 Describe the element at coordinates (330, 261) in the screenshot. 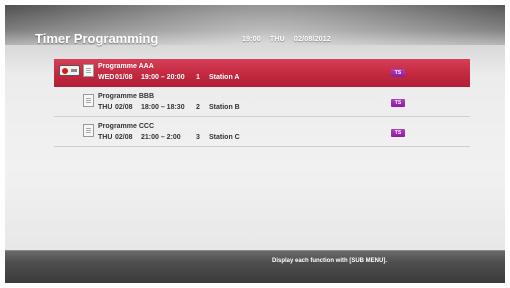

I see `footer-hint: Display each function with [SUB MENU].` at that location.